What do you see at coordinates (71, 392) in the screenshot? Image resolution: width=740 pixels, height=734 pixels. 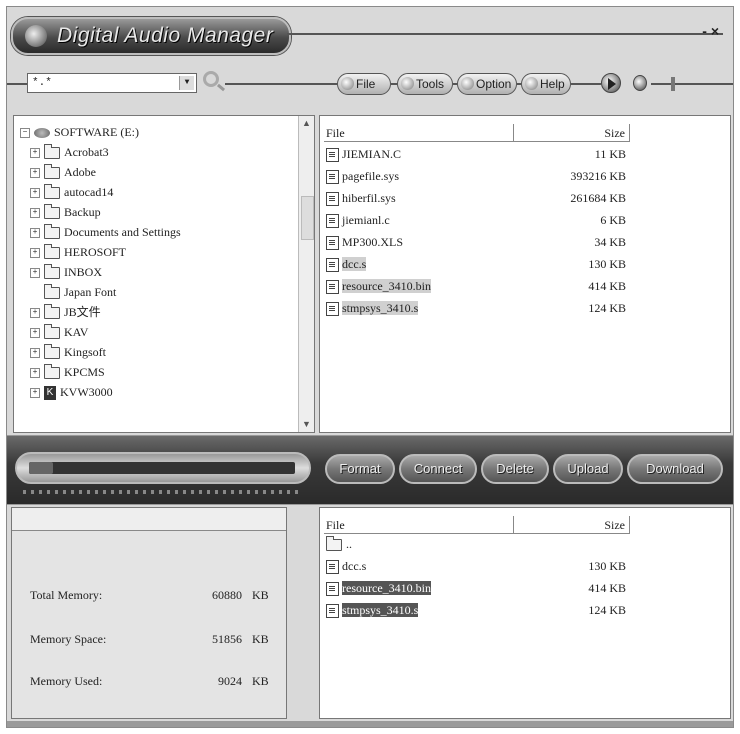 I see `tree-item: + K KVW3000` at bounding box center [71, 392].